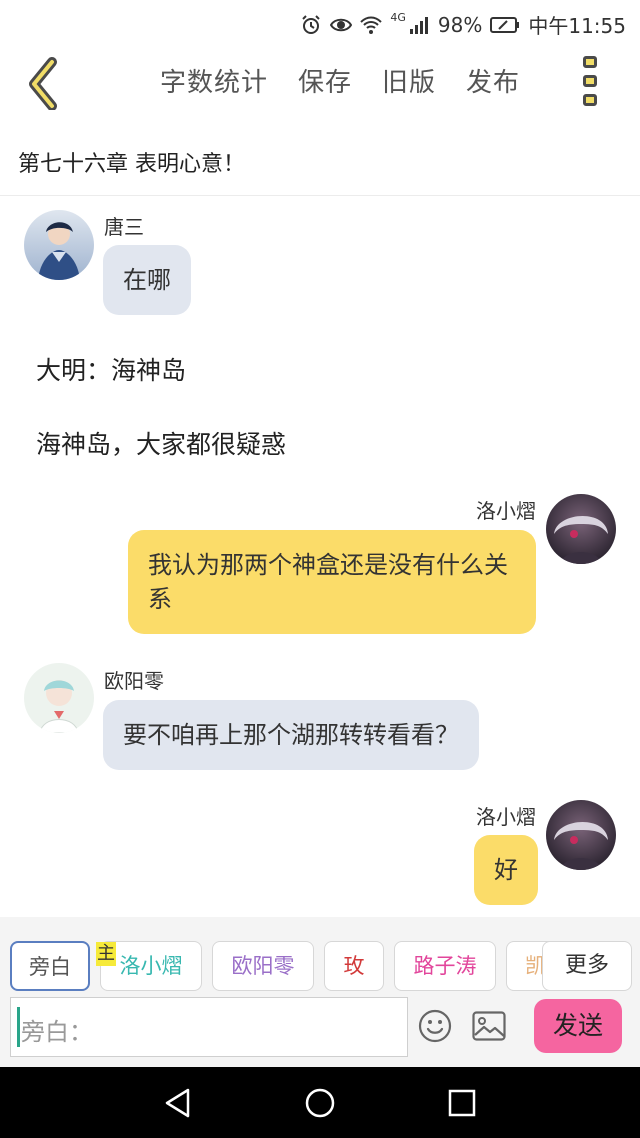 The height and width of the screenshot is (1138, 640). Describe the element at coordinates (578, 1026) in the screenshot. I see `send-button: 发送` at that location.